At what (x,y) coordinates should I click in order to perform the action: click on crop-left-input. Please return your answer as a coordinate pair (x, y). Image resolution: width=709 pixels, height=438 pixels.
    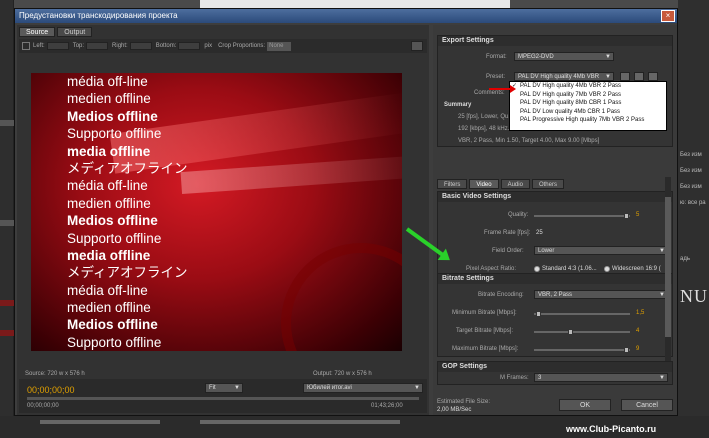
    Looking at the image, I should click on (57, 46).